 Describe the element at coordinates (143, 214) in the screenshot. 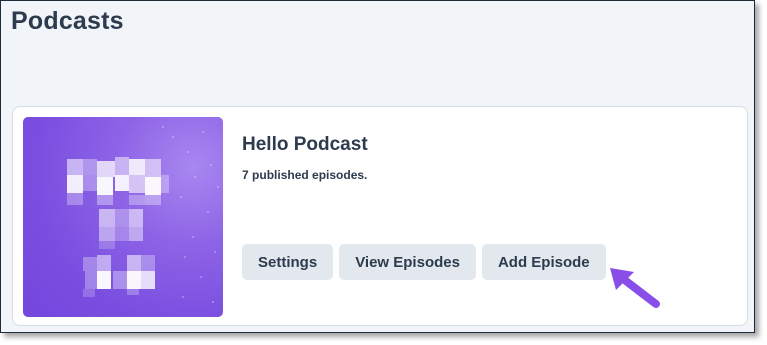

I see `cover-pixel-art` at that location.